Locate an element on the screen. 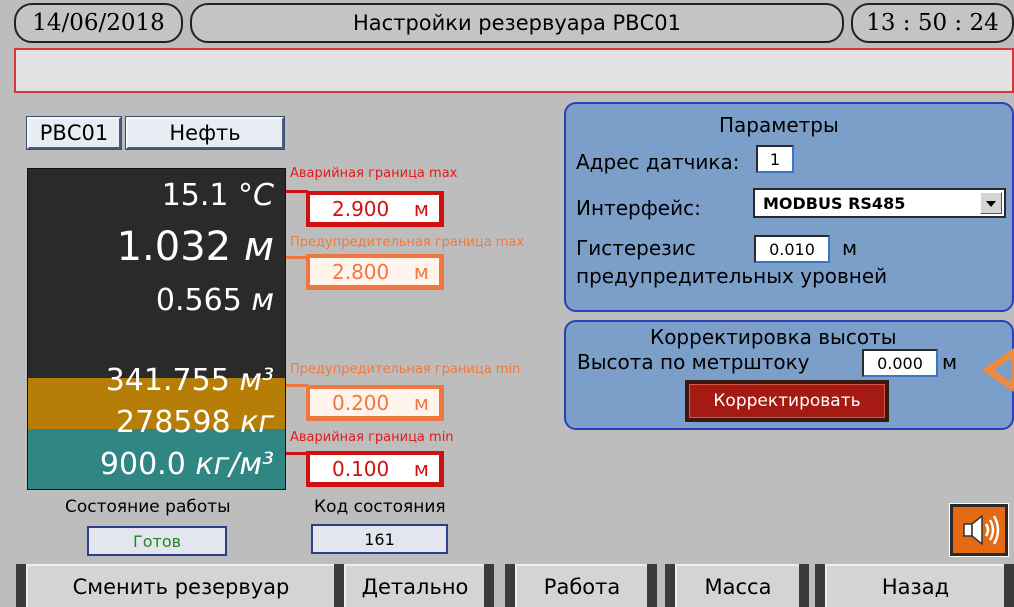 Image resolution: width=1014 pixels, height=607 pixels. mass-button: Масса is located at coordinates (737, 585).